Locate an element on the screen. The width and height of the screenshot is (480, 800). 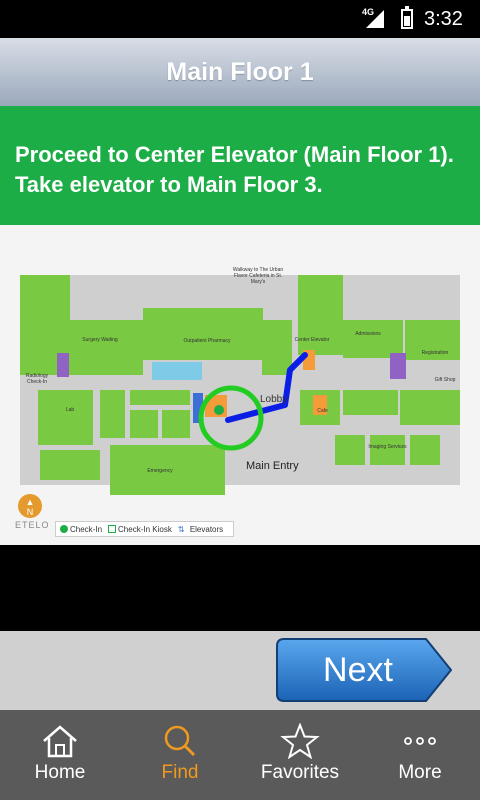
next-button: Next is located at coordinates (364, 670).